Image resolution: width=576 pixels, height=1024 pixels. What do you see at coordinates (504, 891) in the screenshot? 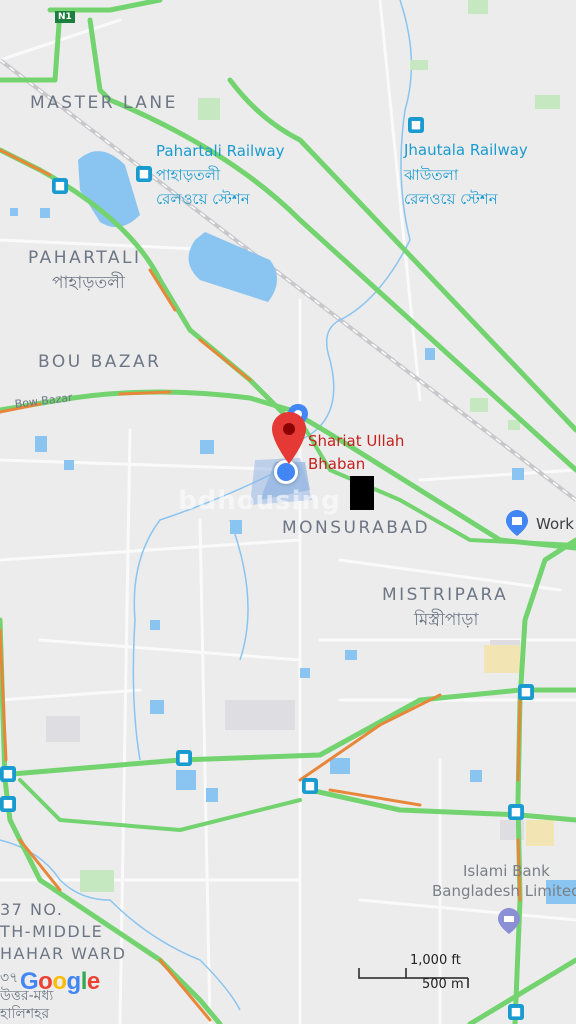
I see `poi-islami-bank-line2: Bangladesh Limited` at bounding box center [504, 891].